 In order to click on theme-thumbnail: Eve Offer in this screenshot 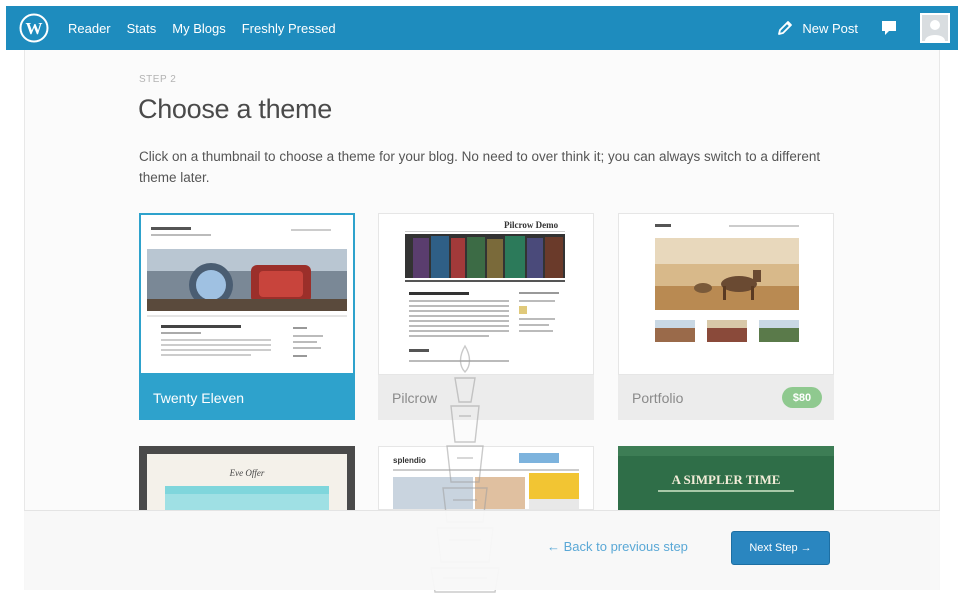, I will do `click(247, 478)`.